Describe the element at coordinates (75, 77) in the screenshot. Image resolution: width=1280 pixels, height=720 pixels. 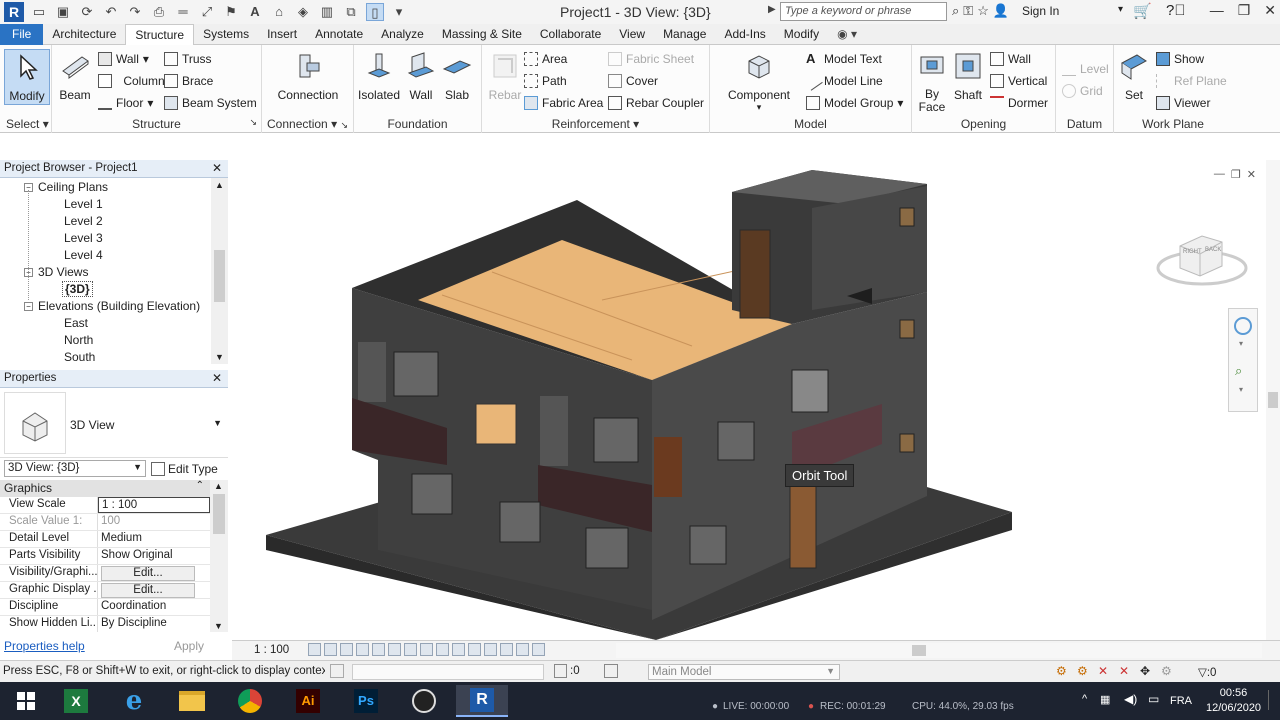
I see `beam-button: Beam` at that location.